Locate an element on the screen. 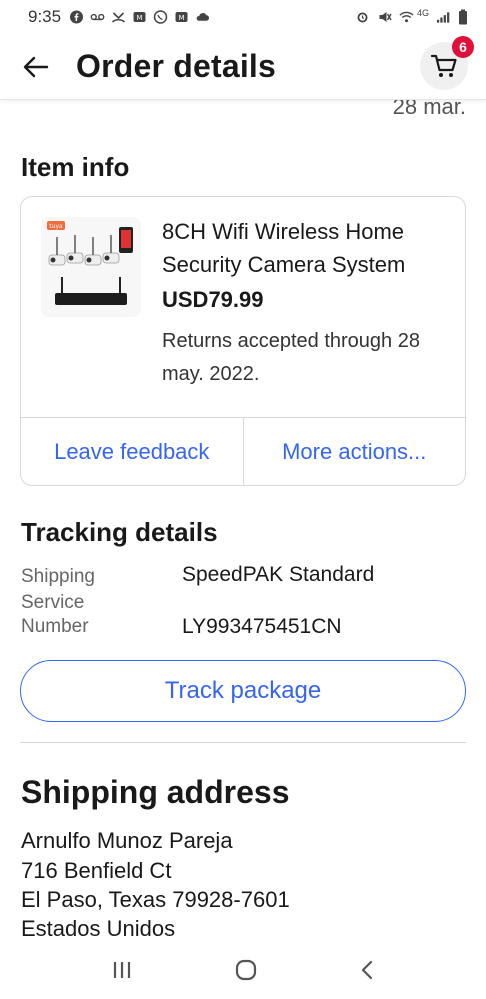 This screenshot has height=999, width=486. voicemail-icon is located at coordinates (97, 17).